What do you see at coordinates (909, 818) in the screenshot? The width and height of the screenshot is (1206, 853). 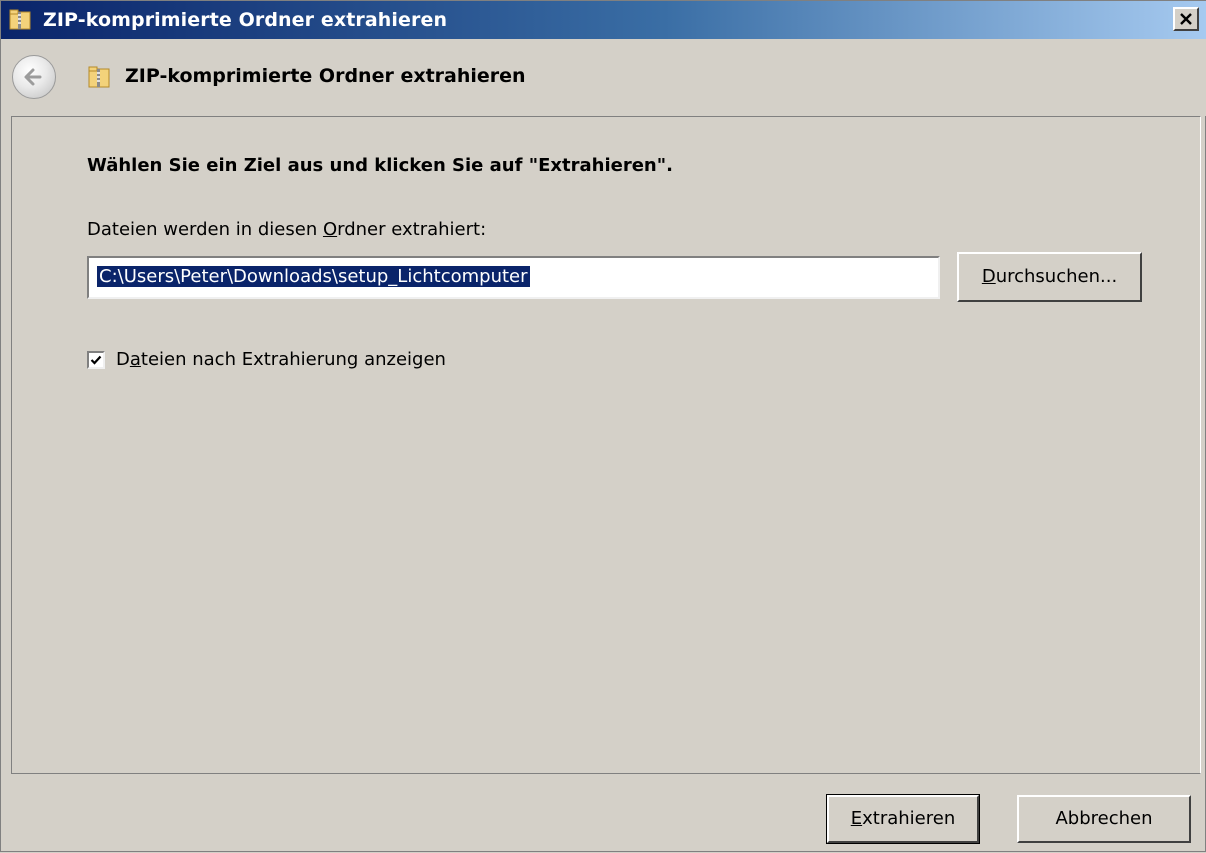 I see `extract-label: xtrahieren` at bounding box center [909, 818].